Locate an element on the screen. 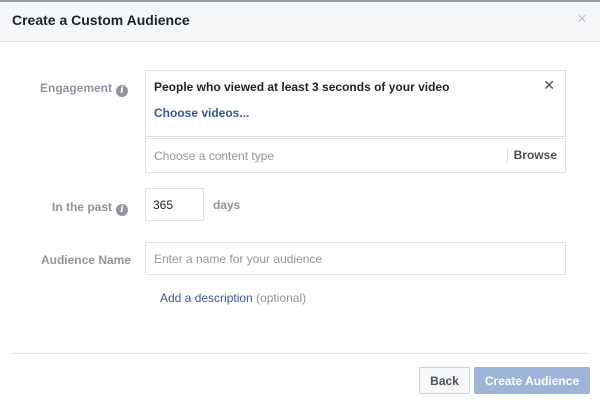 Image resolution: width=600 pixels, height=407 pixels. back-button: Back is located at coordinates (444, 380).